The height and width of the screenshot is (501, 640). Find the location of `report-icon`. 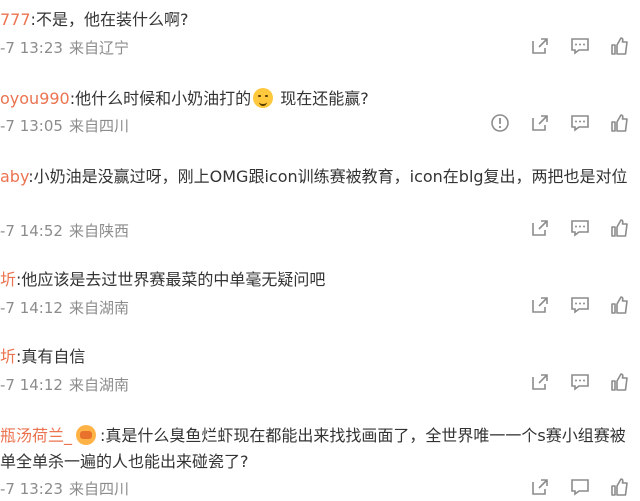

report-icon is located at coordinates (500, 125).